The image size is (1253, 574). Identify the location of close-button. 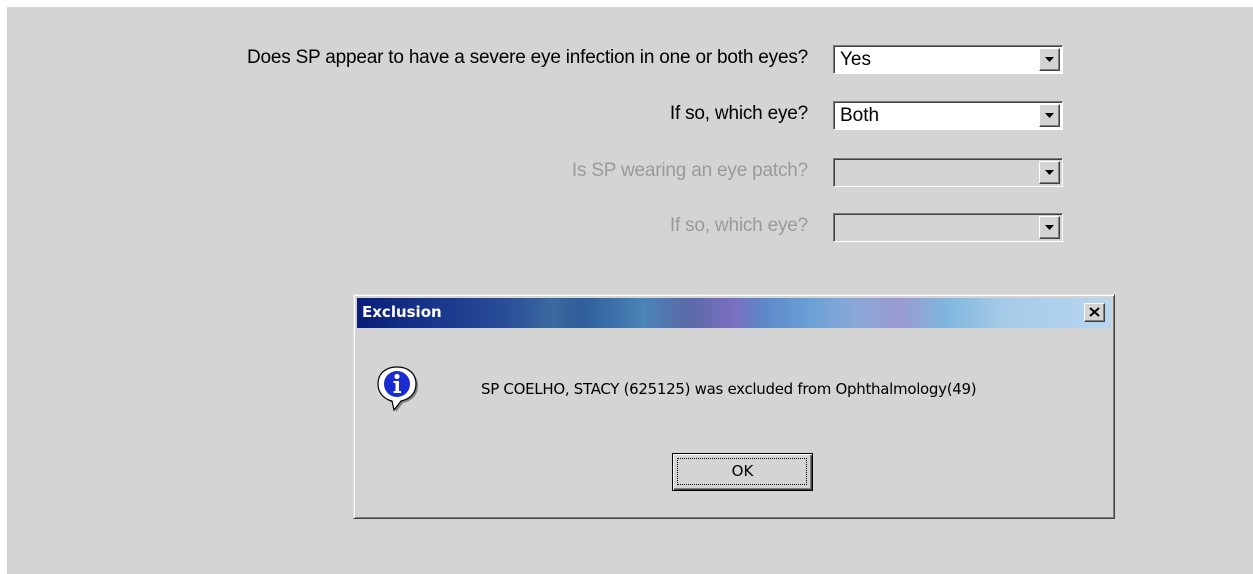
(1094, 312).